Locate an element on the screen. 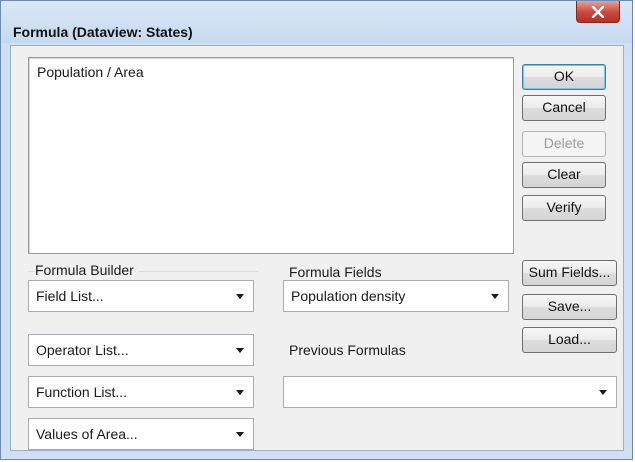 The height and width of the screenshot is (462, 635). previous-formulas-dropdown is located at coordinates (450, 392).